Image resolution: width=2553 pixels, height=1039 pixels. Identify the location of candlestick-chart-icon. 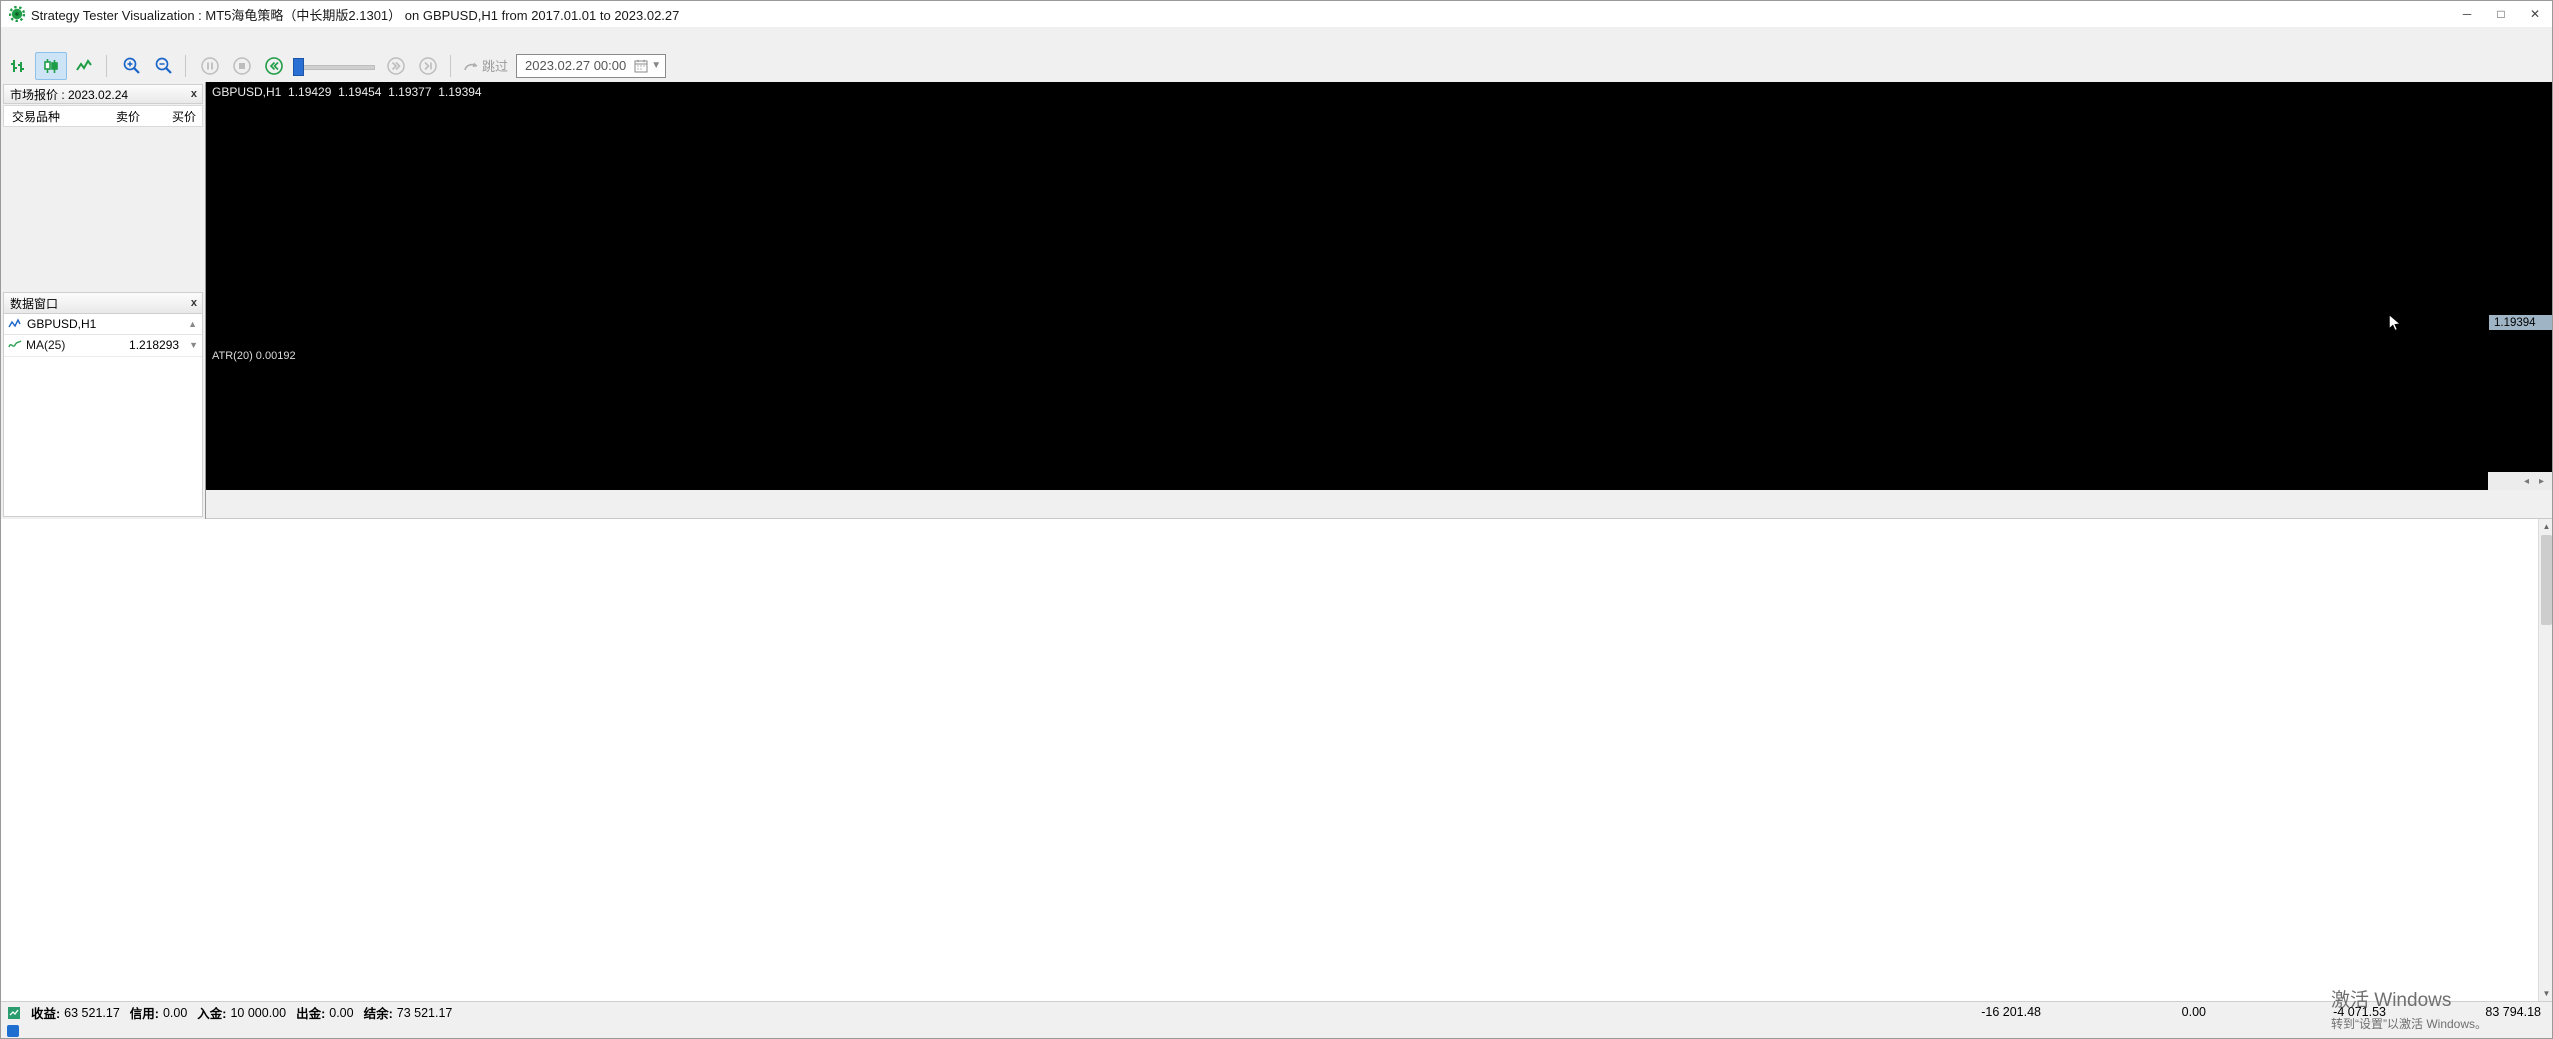
(51, 65).